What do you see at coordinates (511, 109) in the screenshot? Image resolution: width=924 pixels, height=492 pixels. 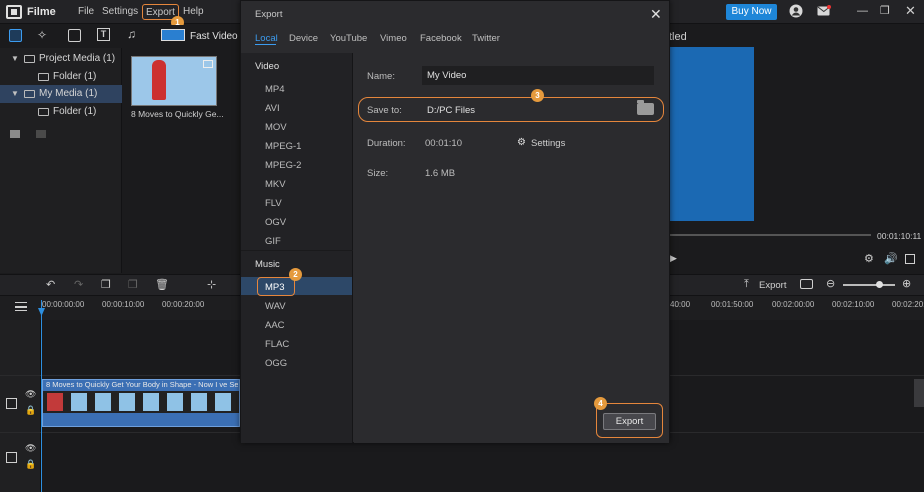 I see `save-to-highlight` at bounding box center [511, 109].